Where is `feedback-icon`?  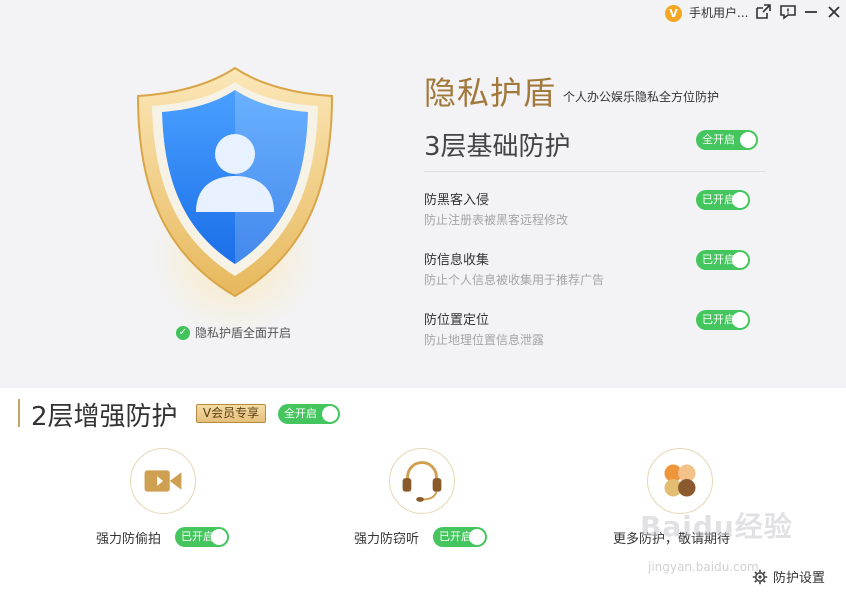
feedback-icon is located at coordinates (788, 12).